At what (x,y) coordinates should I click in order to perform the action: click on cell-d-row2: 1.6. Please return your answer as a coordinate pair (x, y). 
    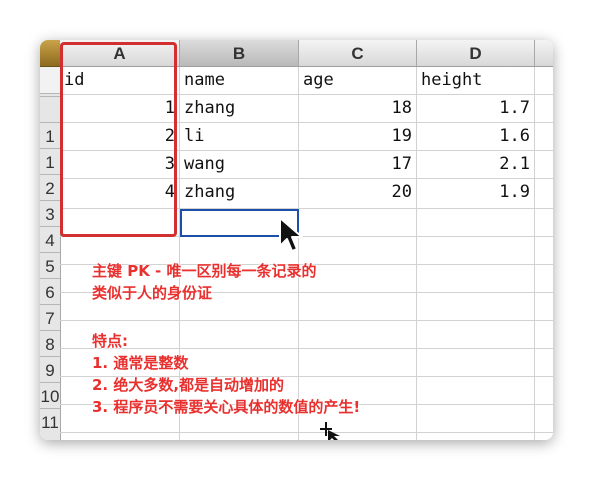
    Looking at the image, I should click on (476, 137).